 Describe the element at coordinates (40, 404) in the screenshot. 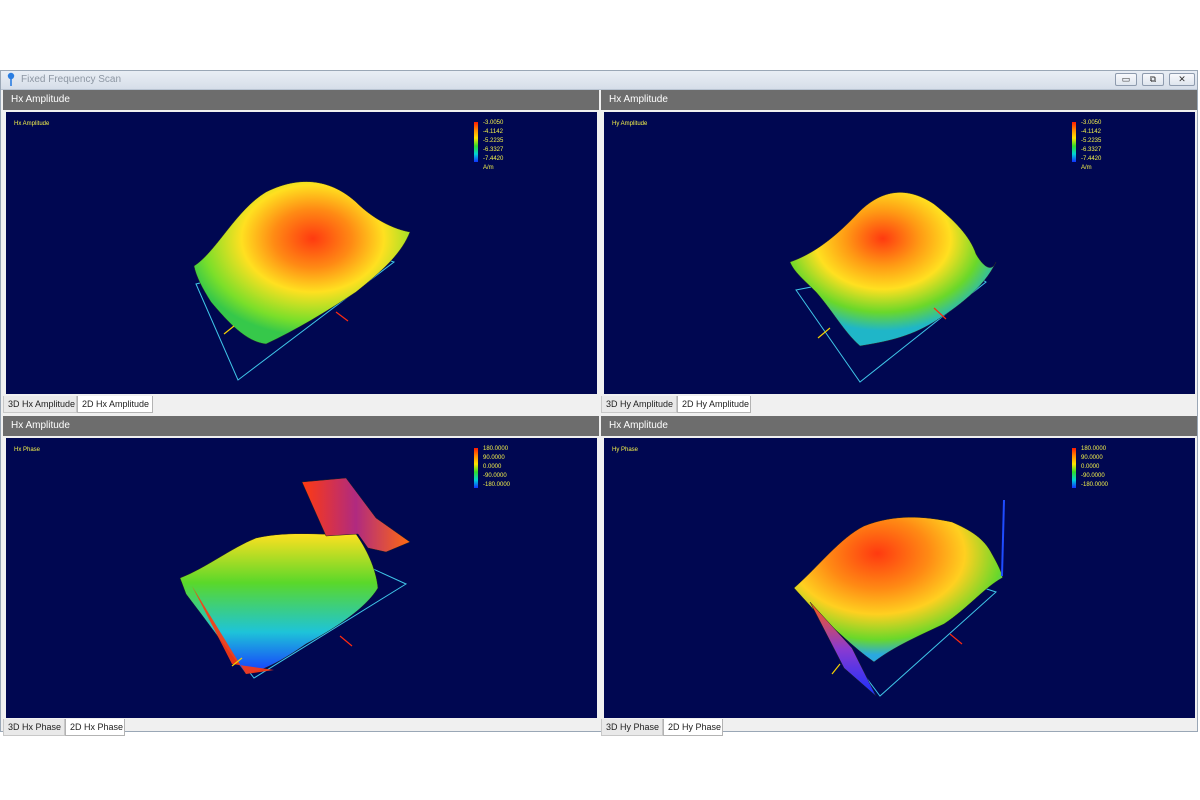

I see `tab-3d: 3D Hx Amplitude` at that location.